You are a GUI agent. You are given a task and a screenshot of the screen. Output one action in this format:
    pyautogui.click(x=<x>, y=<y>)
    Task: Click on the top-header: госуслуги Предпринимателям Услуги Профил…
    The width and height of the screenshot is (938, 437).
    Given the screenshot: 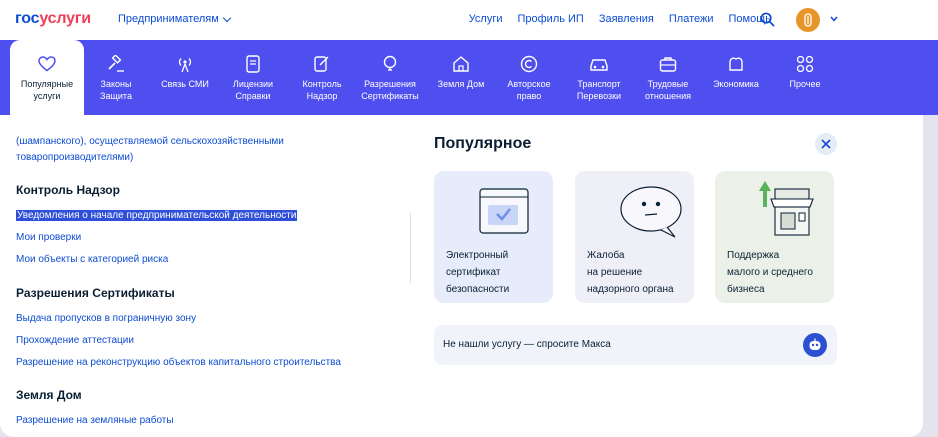 What is the action you would take?
    pyautogui.click(x=469, y=20)
    